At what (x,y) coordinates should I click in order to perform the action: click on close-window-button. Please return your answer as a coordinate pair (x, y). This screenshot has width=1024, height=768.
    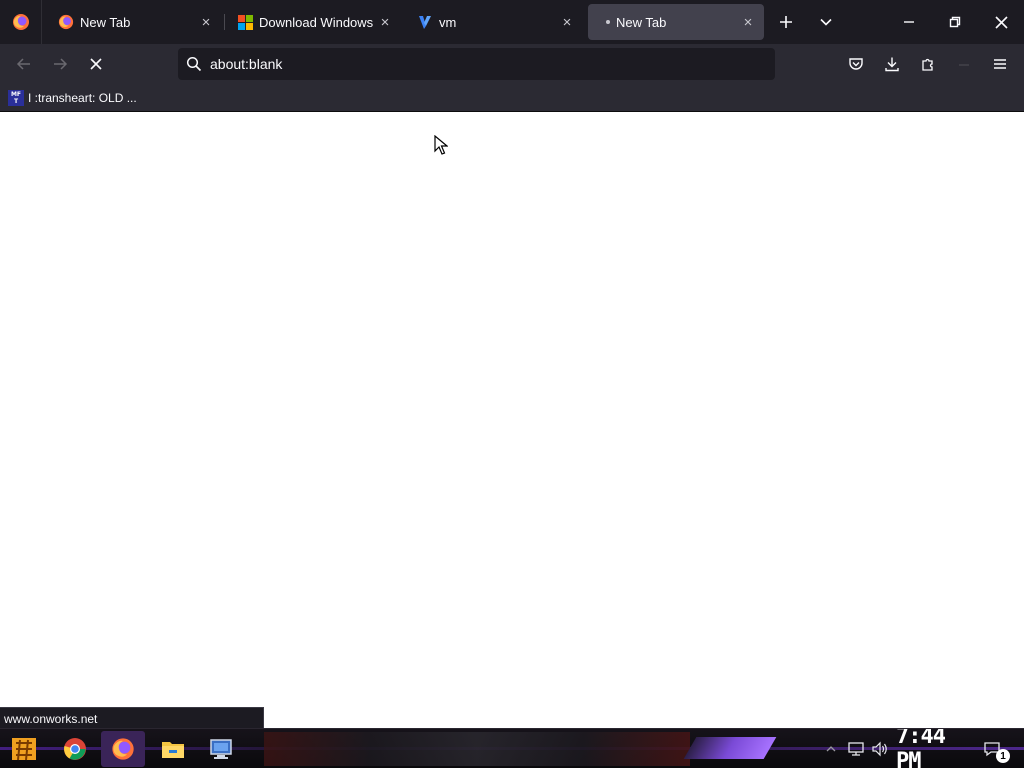
    Looking at the image, I should click on (1001, 22).